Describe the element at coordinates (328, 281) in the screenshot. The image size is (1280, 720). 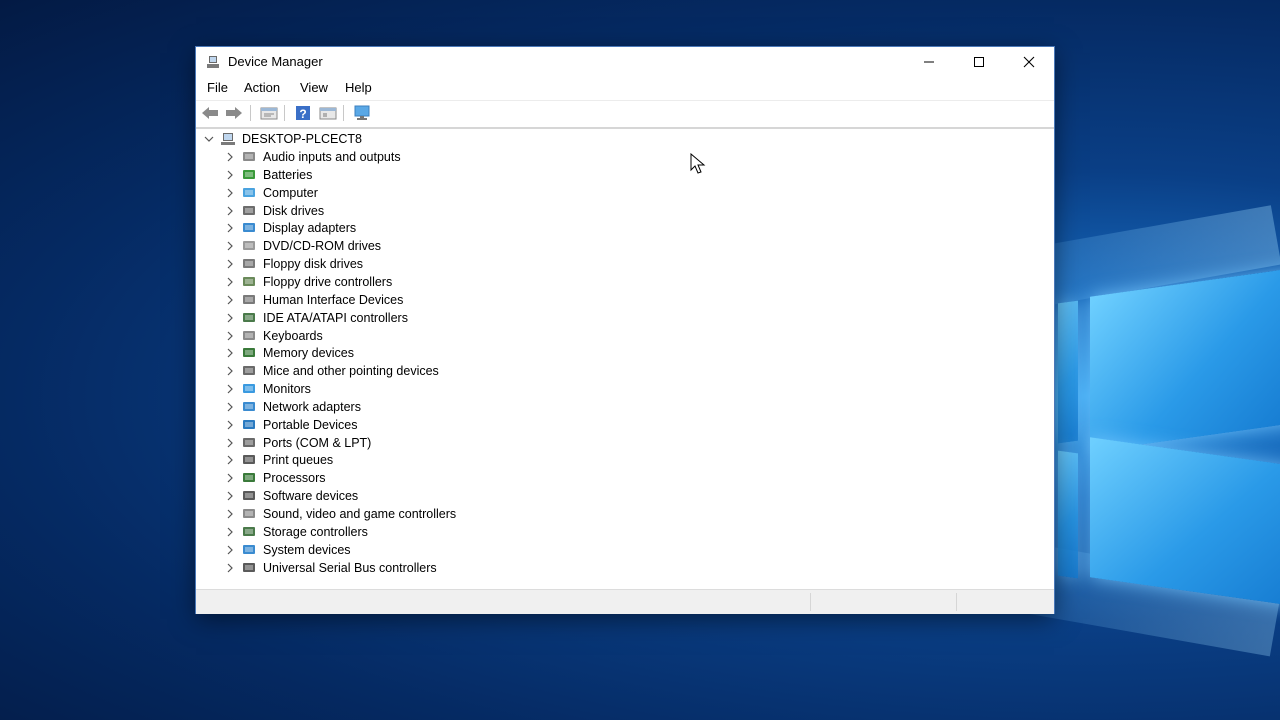
I see `tree-item-label: Floppy drive controllers` at that location.